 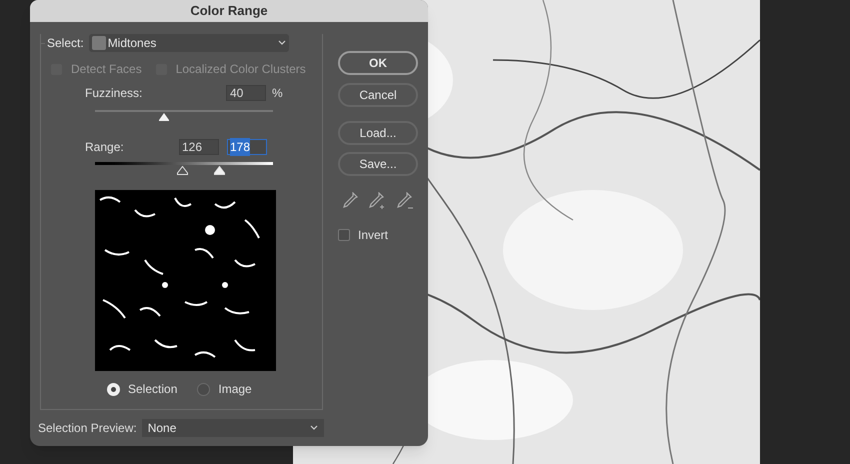 I want to click on eyedropper-plus-icon, so click(x=377, y=201).